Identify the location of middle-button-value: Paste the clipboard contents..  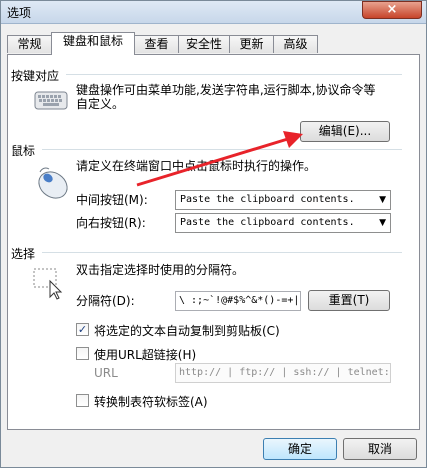
(267, 199).